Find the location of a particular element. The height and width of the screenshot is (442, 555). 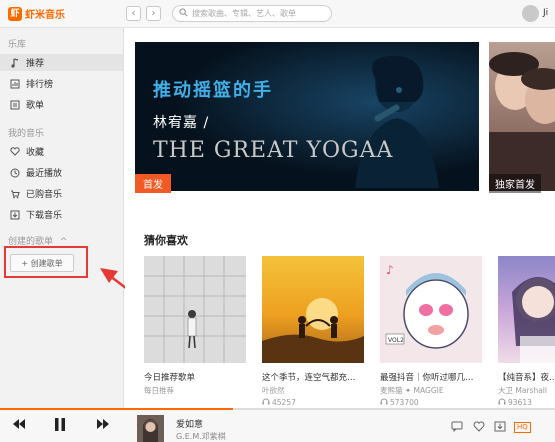

play-count-value: 45257 is located at coordinates (284, 402).